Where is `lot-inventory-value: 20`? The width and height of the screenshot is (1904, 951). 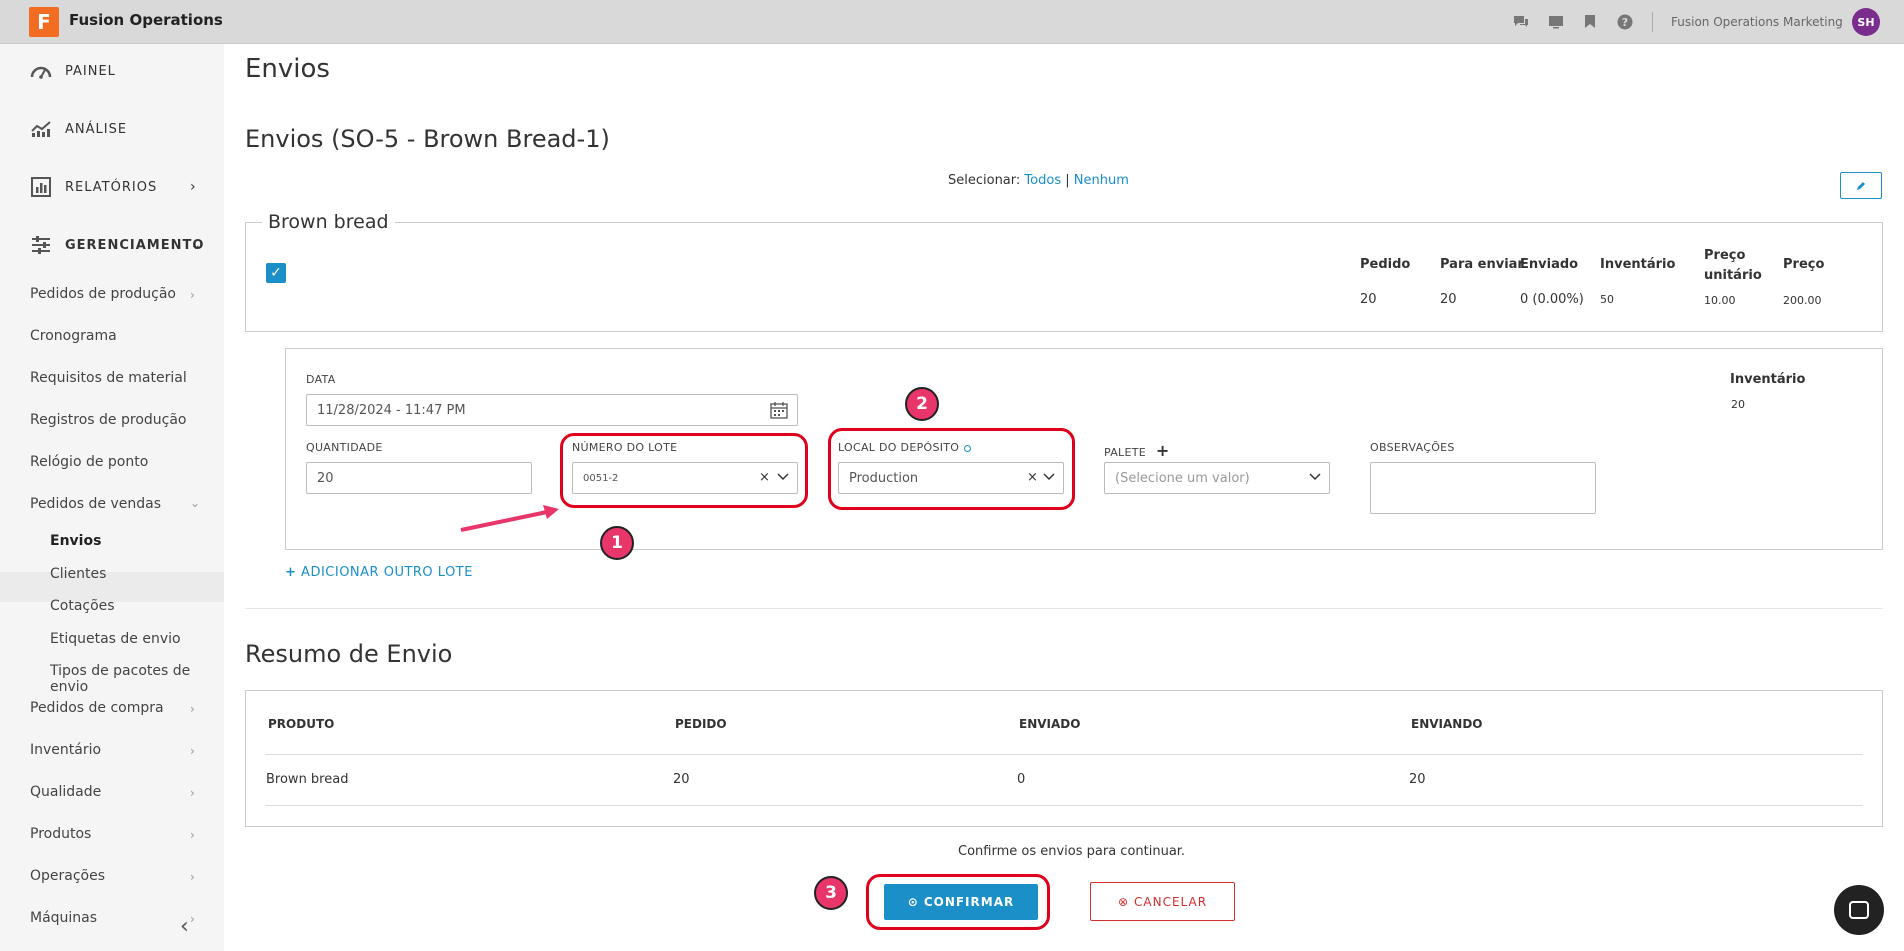 lot-inventory-value: 20 is located at coordinates (1738, 404).